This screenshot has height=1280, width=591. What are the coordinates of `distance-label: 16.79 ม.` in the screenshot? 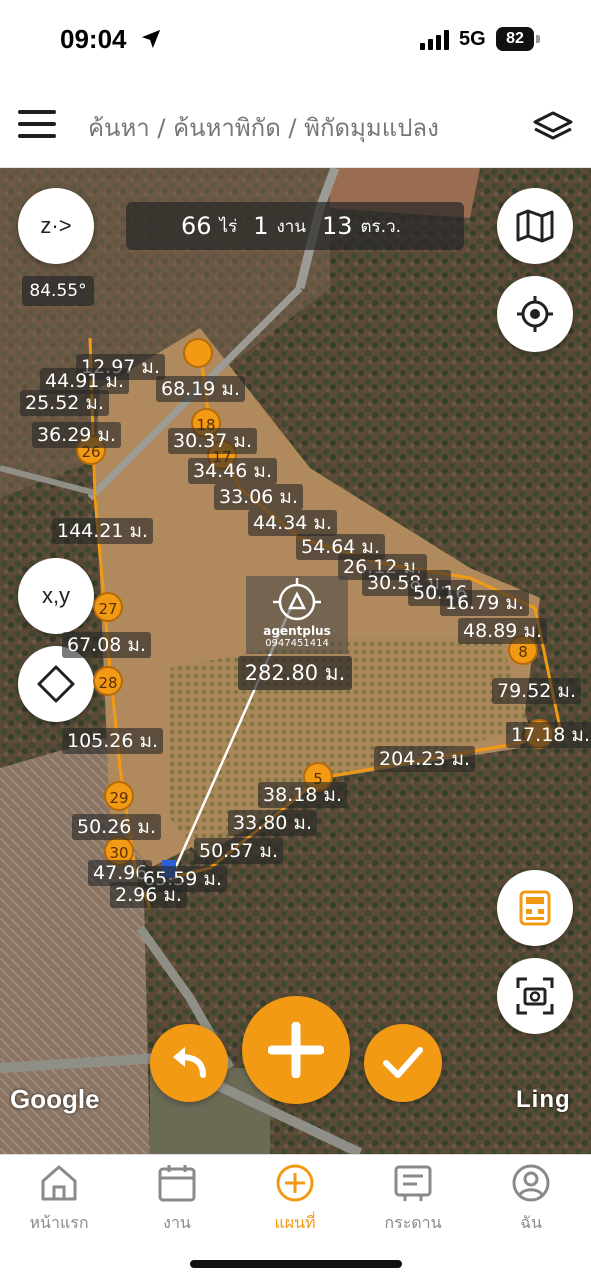 It's located at (484, 603).